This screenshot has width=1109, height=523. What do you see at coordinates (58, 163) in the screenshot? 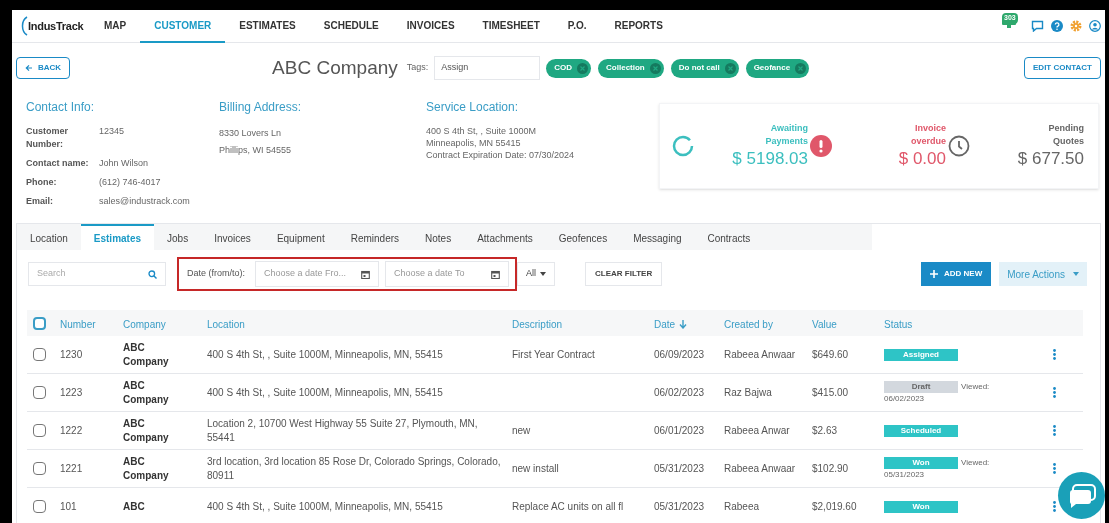
I see `field-label: Contact name:` at bounding box center [58, 163].